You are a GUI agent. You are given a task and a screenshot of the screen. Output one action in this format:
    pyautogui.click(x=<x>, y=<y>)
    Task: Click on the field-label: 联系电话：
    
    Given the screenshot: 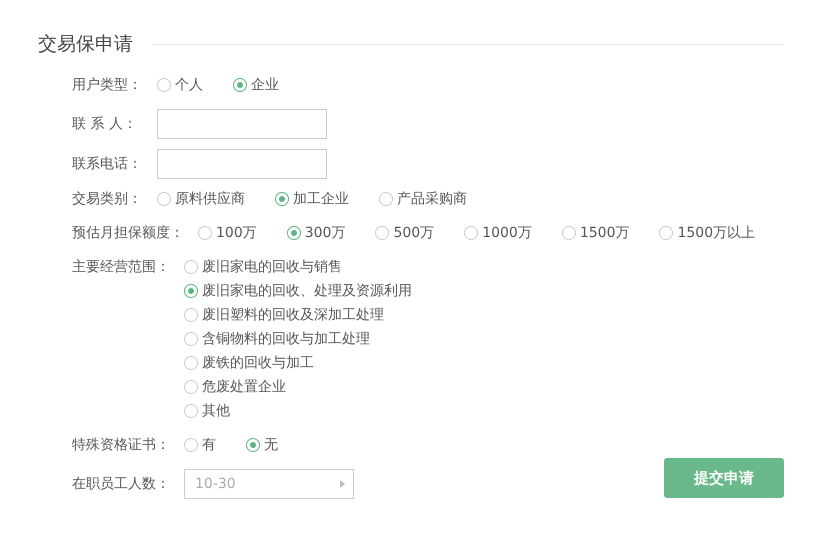 What is the action you would take?
    pyautogui.click(x=107, y=164)
    